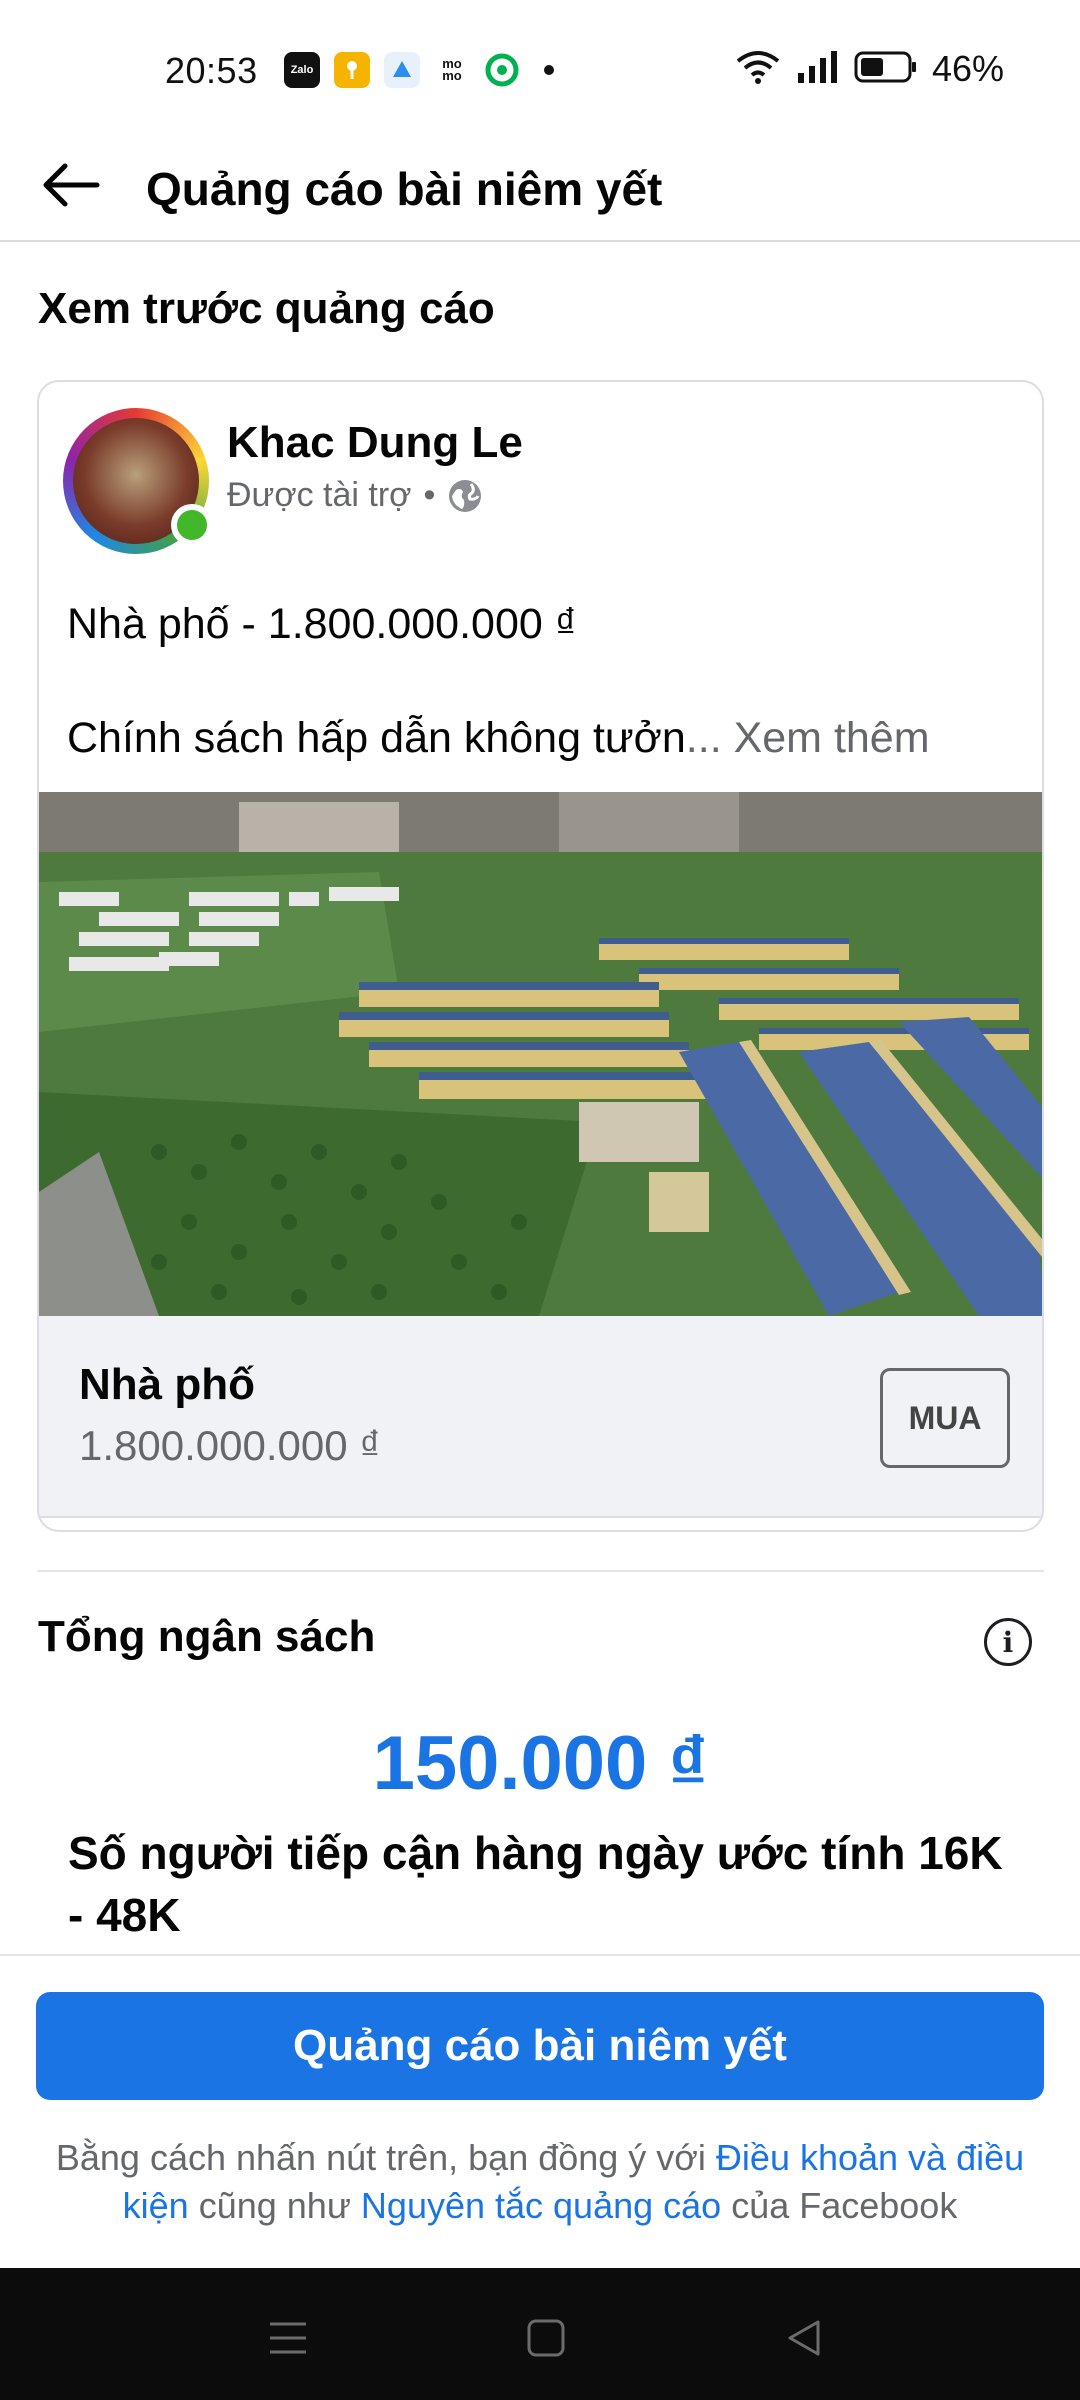 The image size is (1080, 2400). What do you see at coordinates (541, 2205) in the screenshot?
I see `ad-policy-link: Nguyên tắc quảng cáo` at bounding box center [541, 2205].